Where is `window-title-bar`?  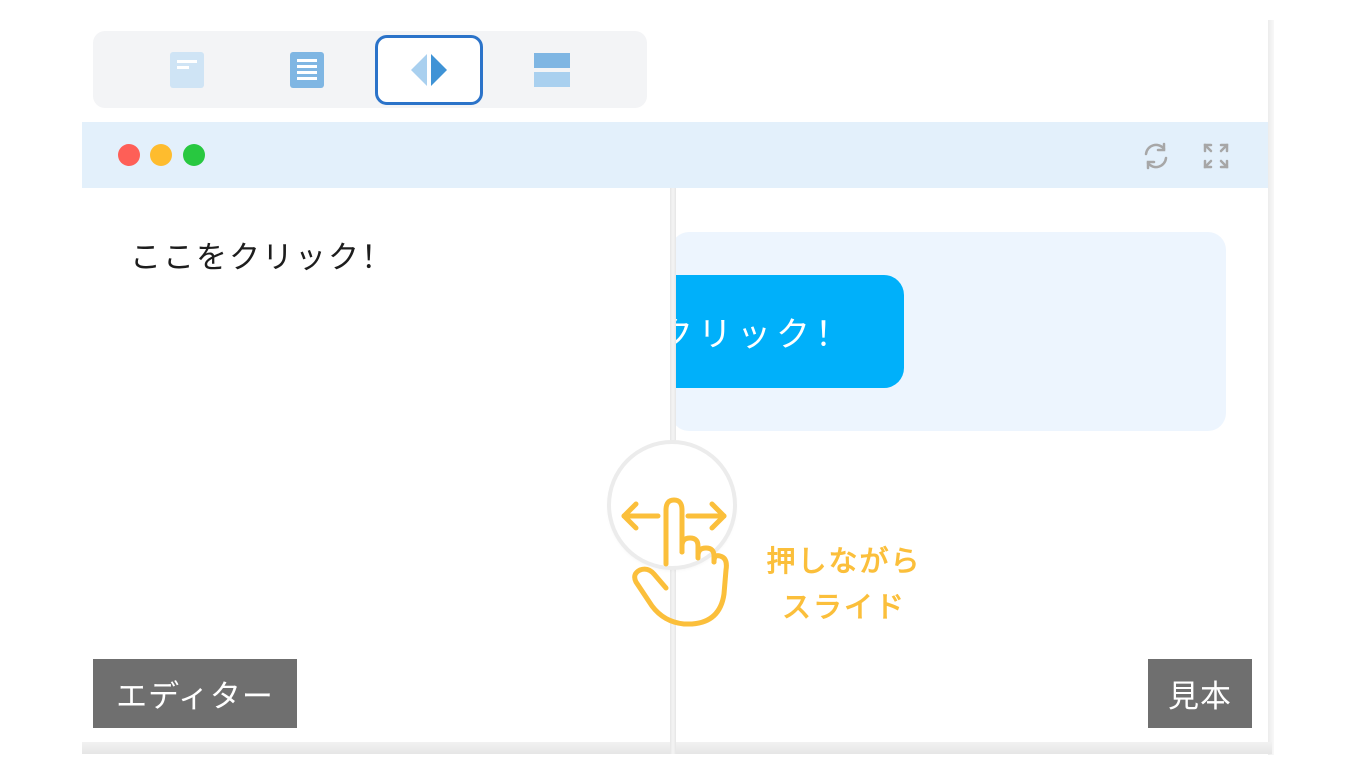
window-title-bar is located at coordinates (675, 155).